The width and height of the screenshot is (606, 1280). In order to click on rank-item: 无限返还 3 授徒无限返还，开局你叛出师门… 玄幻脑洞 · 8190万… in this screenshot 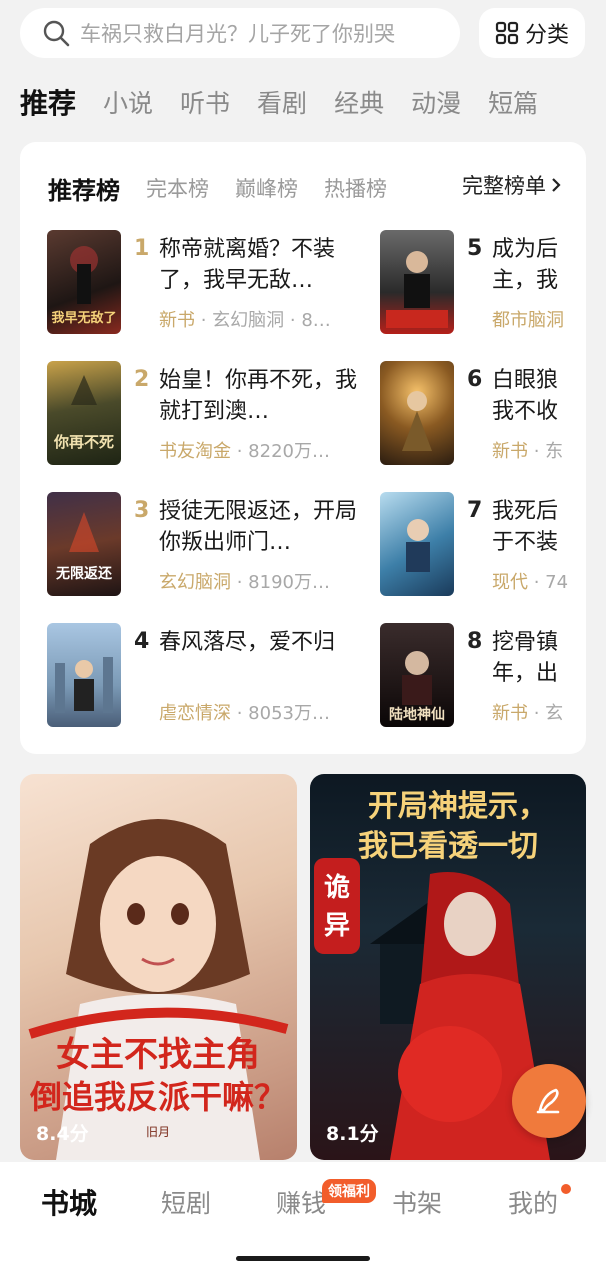, I will do `click(212, 546)`.